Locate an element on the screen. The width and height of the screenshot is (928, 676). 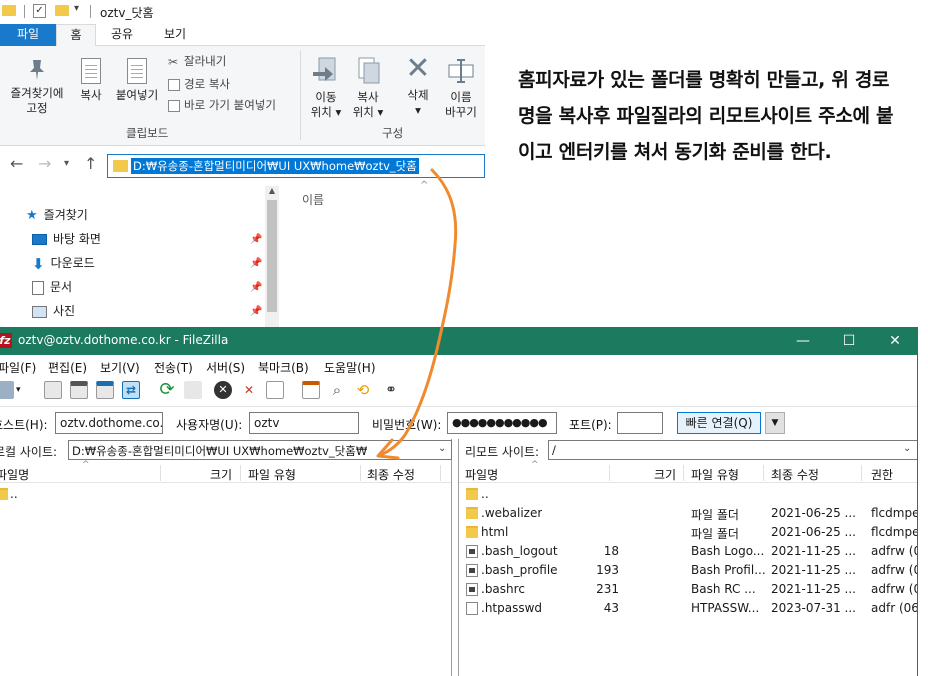
navigation-scrollbar: ▲ is located at coordinates (272, 257).